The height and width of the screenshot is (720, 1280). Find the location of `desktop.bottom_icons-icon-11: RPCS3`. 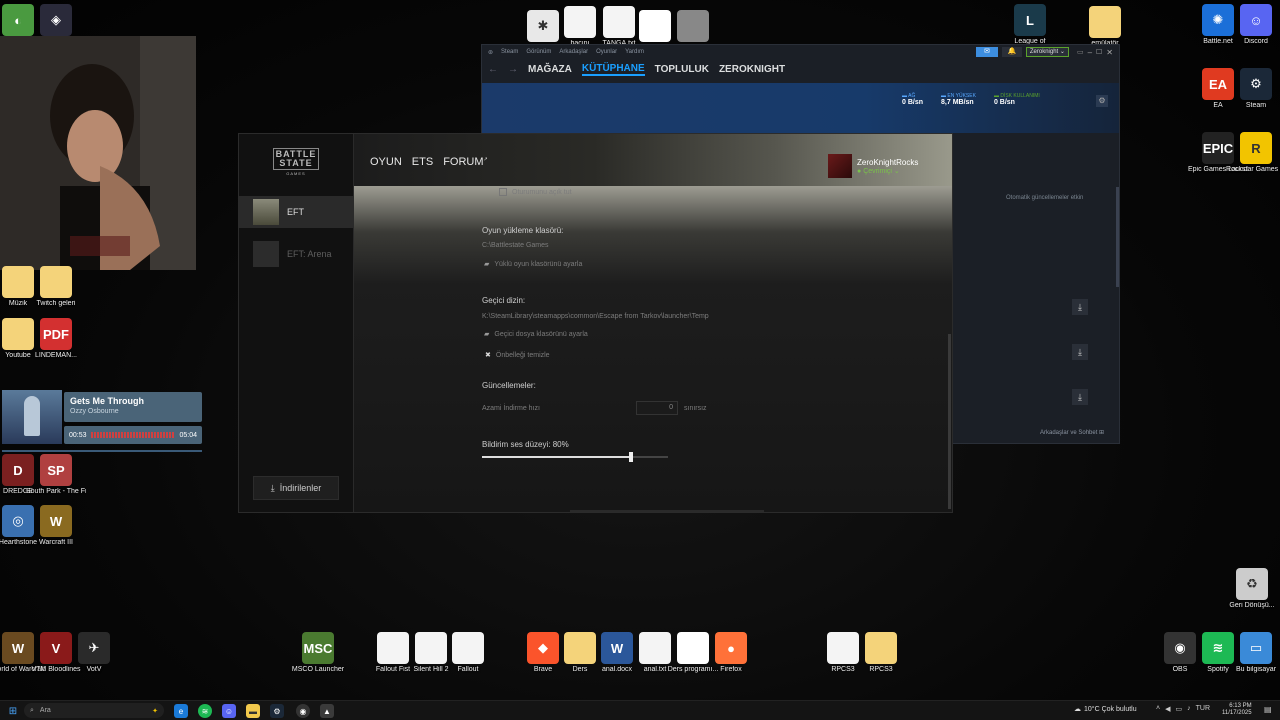

desktop.bottom_icons-icon-11: RPCS3 is located at coordinates (881, 653).